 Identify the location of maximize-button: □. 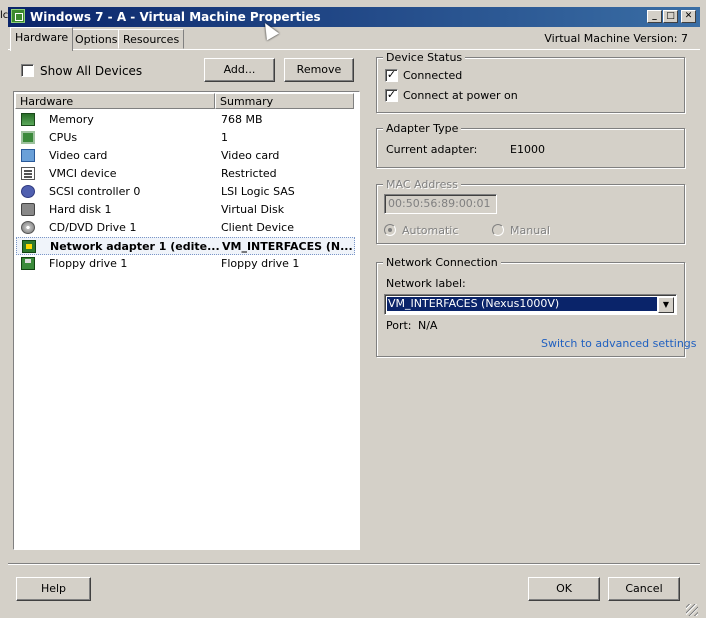
(670, 16).